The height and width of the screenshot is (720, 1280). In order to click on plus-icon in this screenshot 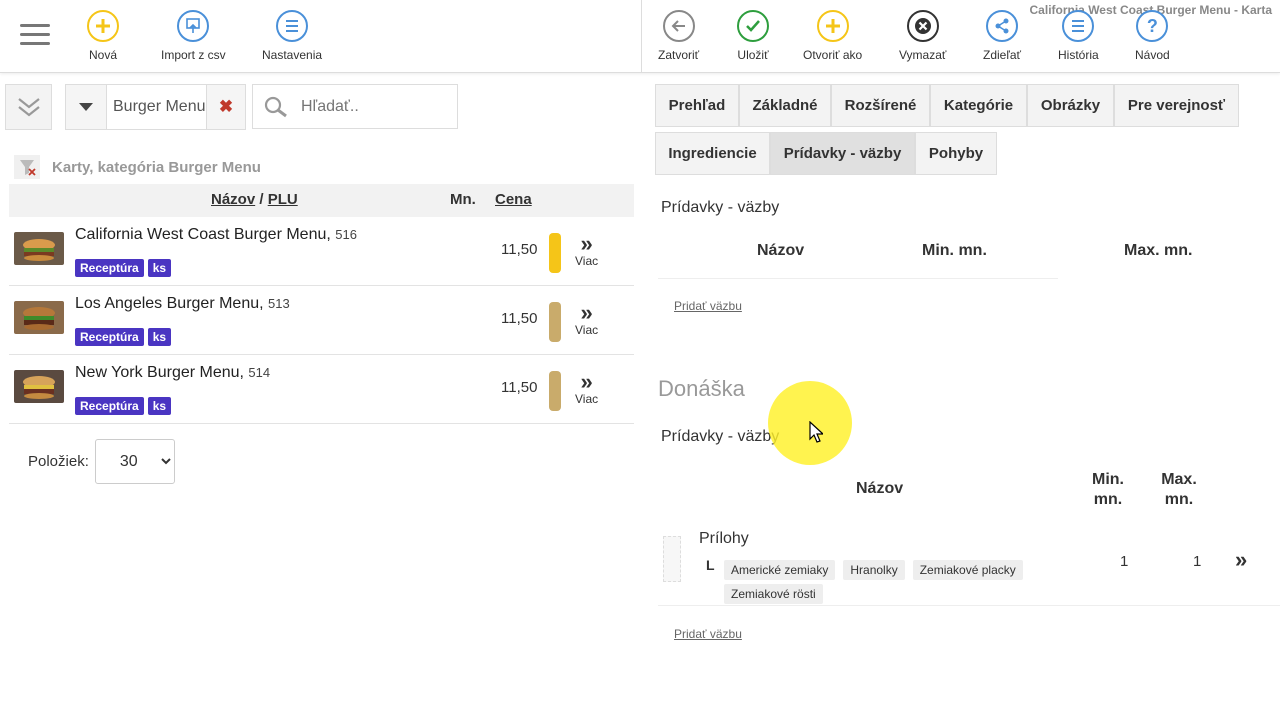, I will do `click(103, 26)`.